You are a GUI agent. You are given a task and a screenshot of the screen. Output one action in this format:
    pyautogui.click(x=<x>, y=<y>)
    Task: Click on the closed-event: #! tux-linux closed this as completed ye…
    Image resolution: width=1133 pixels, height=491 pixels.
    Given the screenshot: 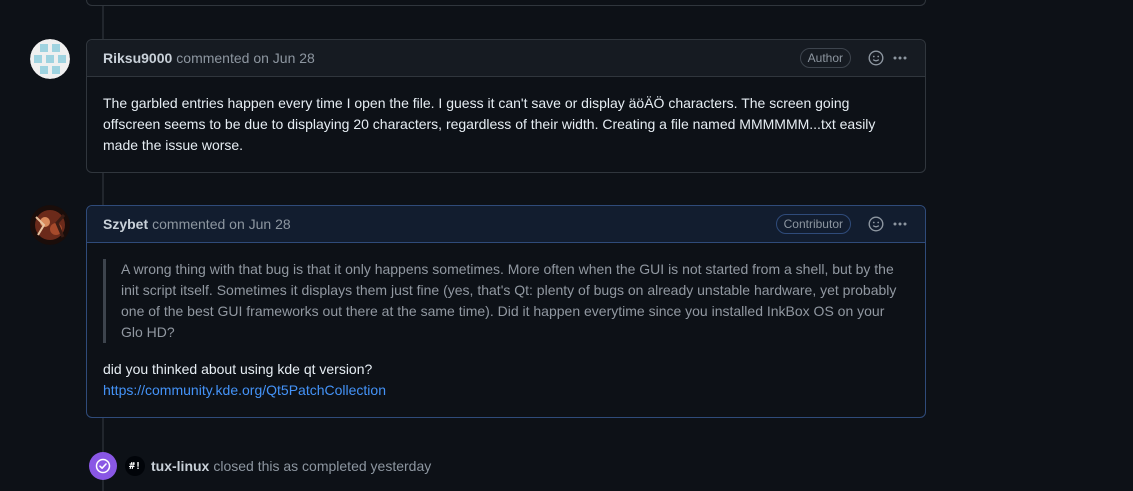 What is the action you would take?
    pyautogui.click(x=260, y=466)
    